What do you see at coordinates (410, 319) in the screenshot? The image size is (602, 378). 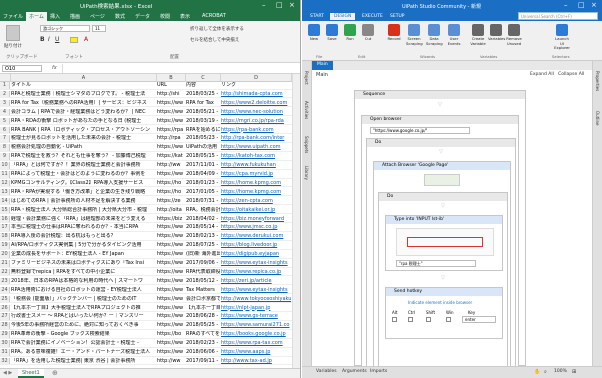 I see `ctrl-checkbox` at bounding box center [410, 319].